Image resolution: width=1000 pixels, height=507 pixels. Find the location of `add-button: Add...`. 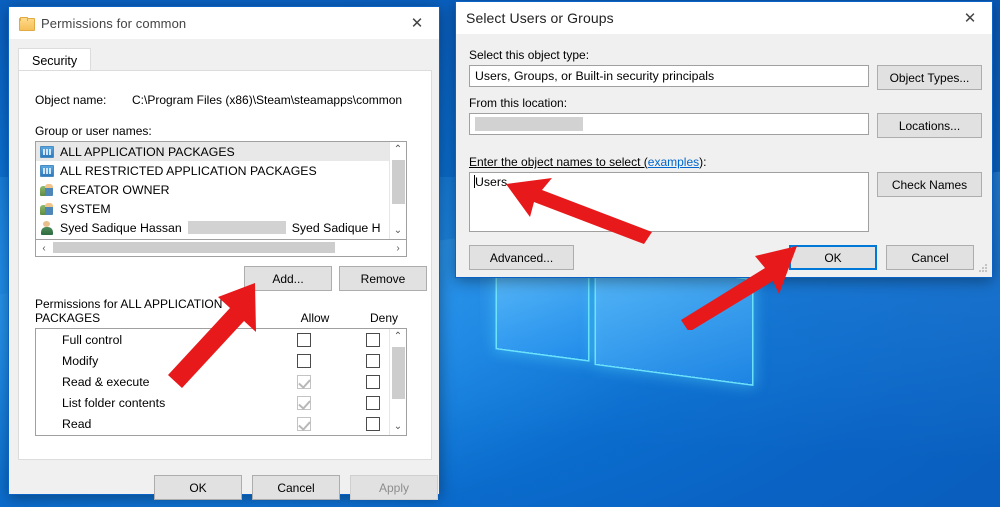

add-button: Add... is located at coordinates (288, 278).